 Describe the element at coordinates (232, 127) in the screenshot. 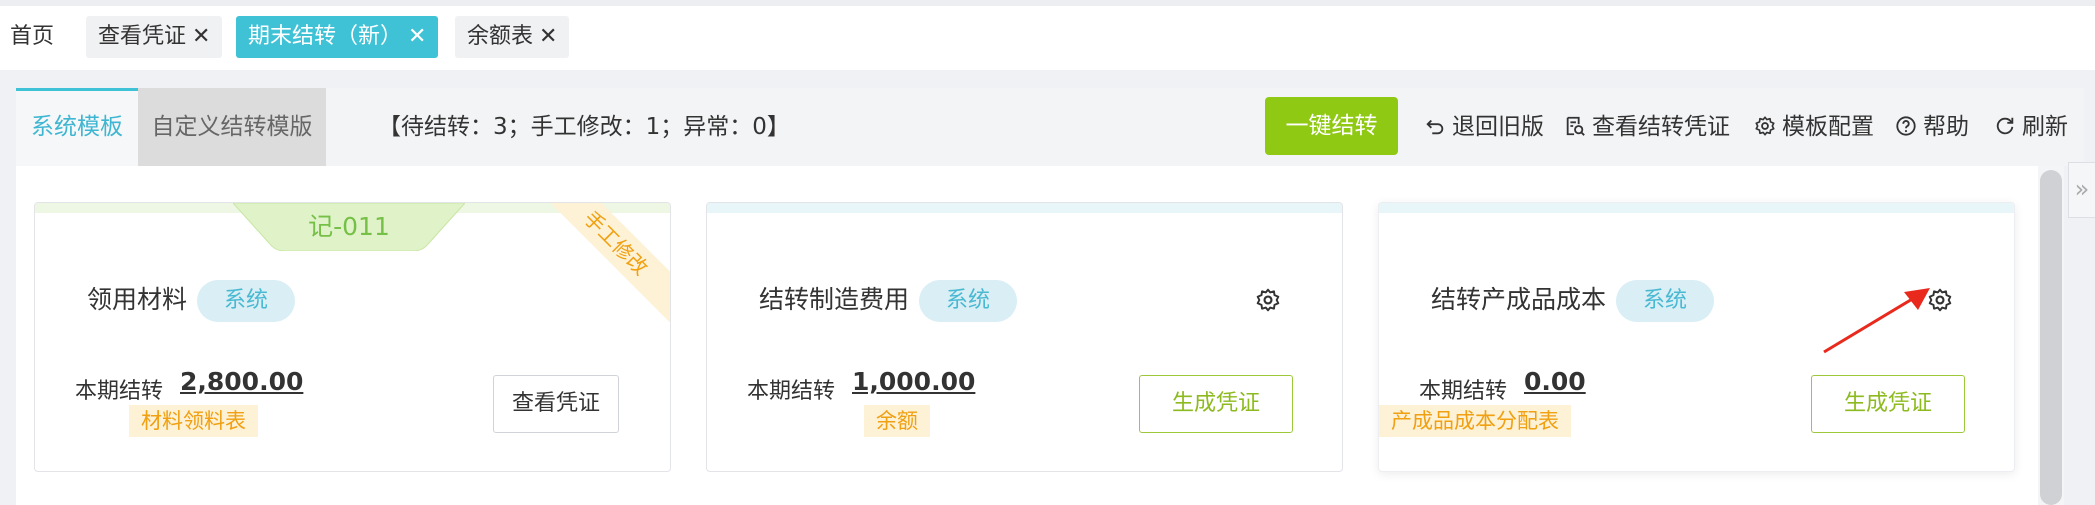

I see `tab-custom-template: 自定义结转模版` at that location.